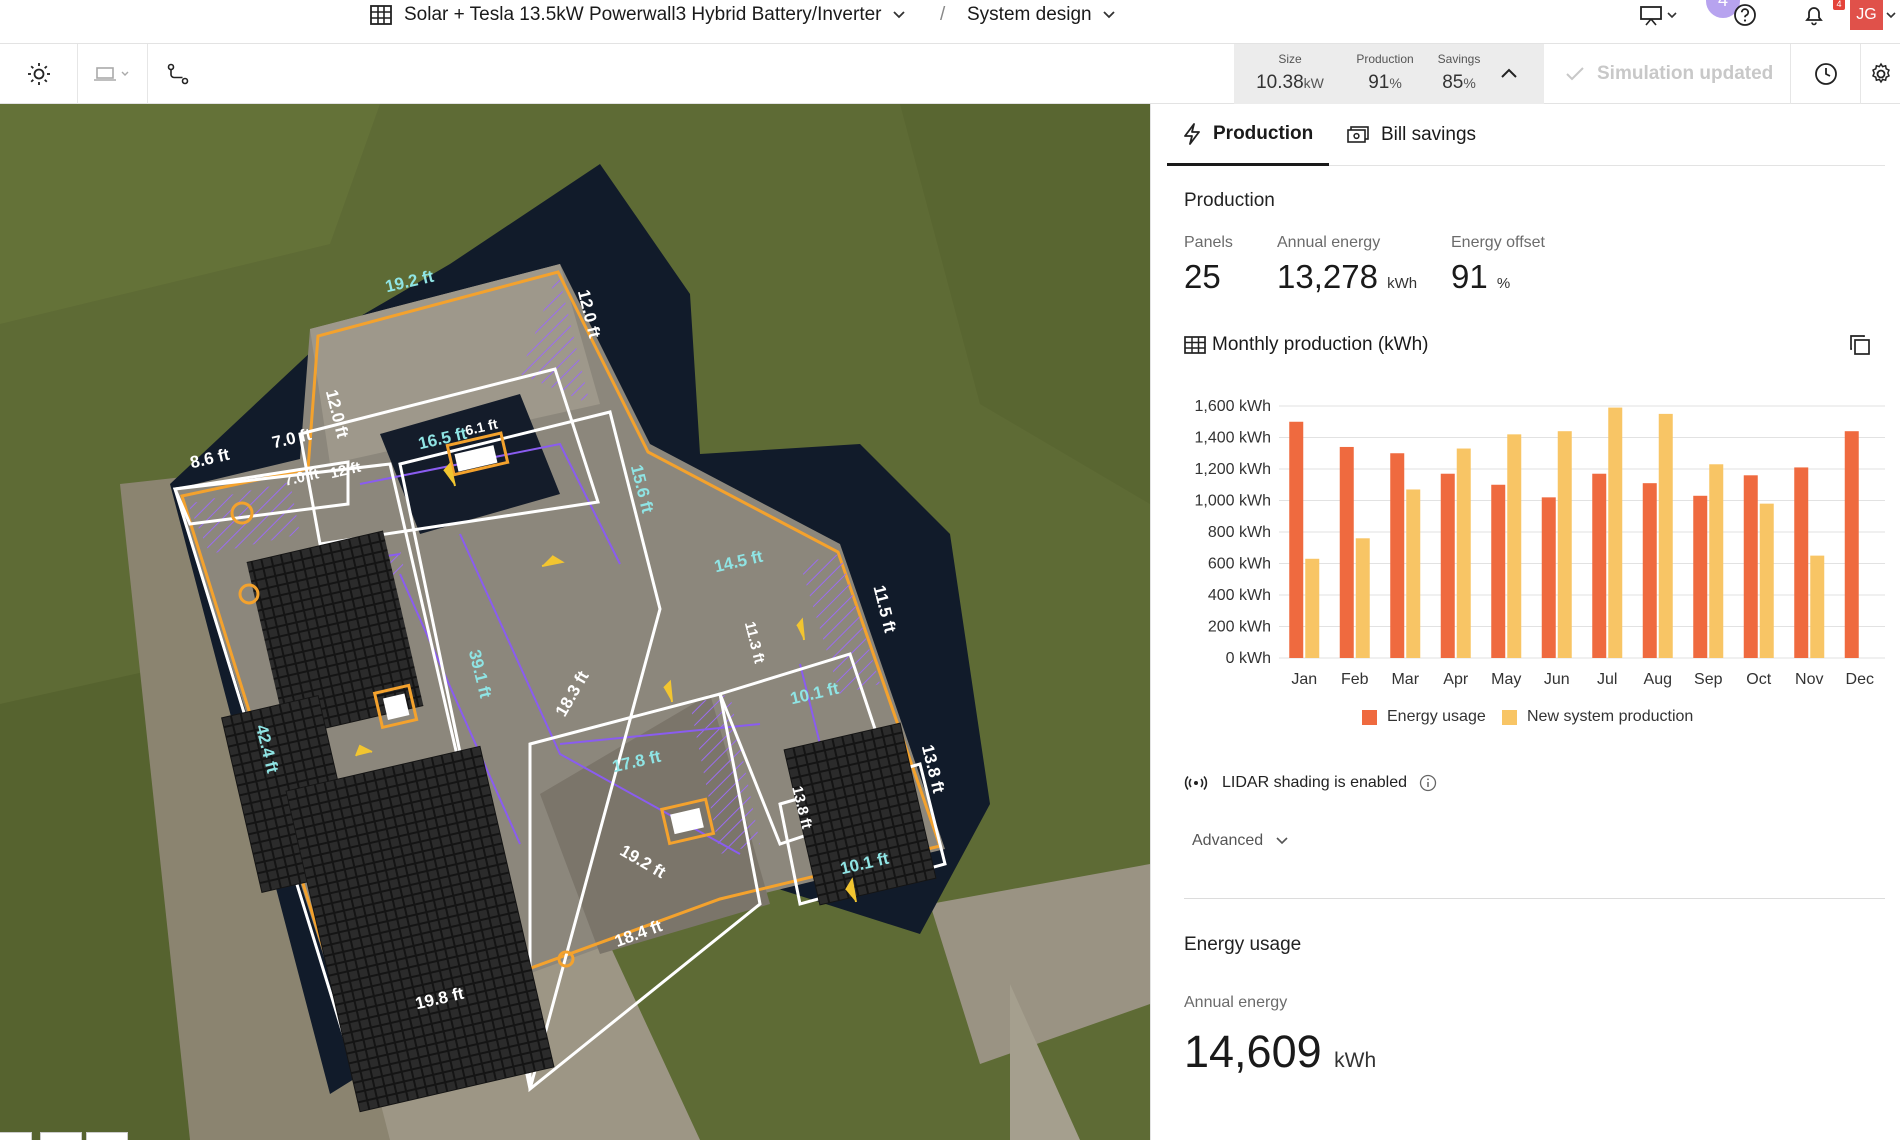 Image resolution: width=1900 pixels, height=1140 pixels. I want to click on grid-icon, so click(381, 15).